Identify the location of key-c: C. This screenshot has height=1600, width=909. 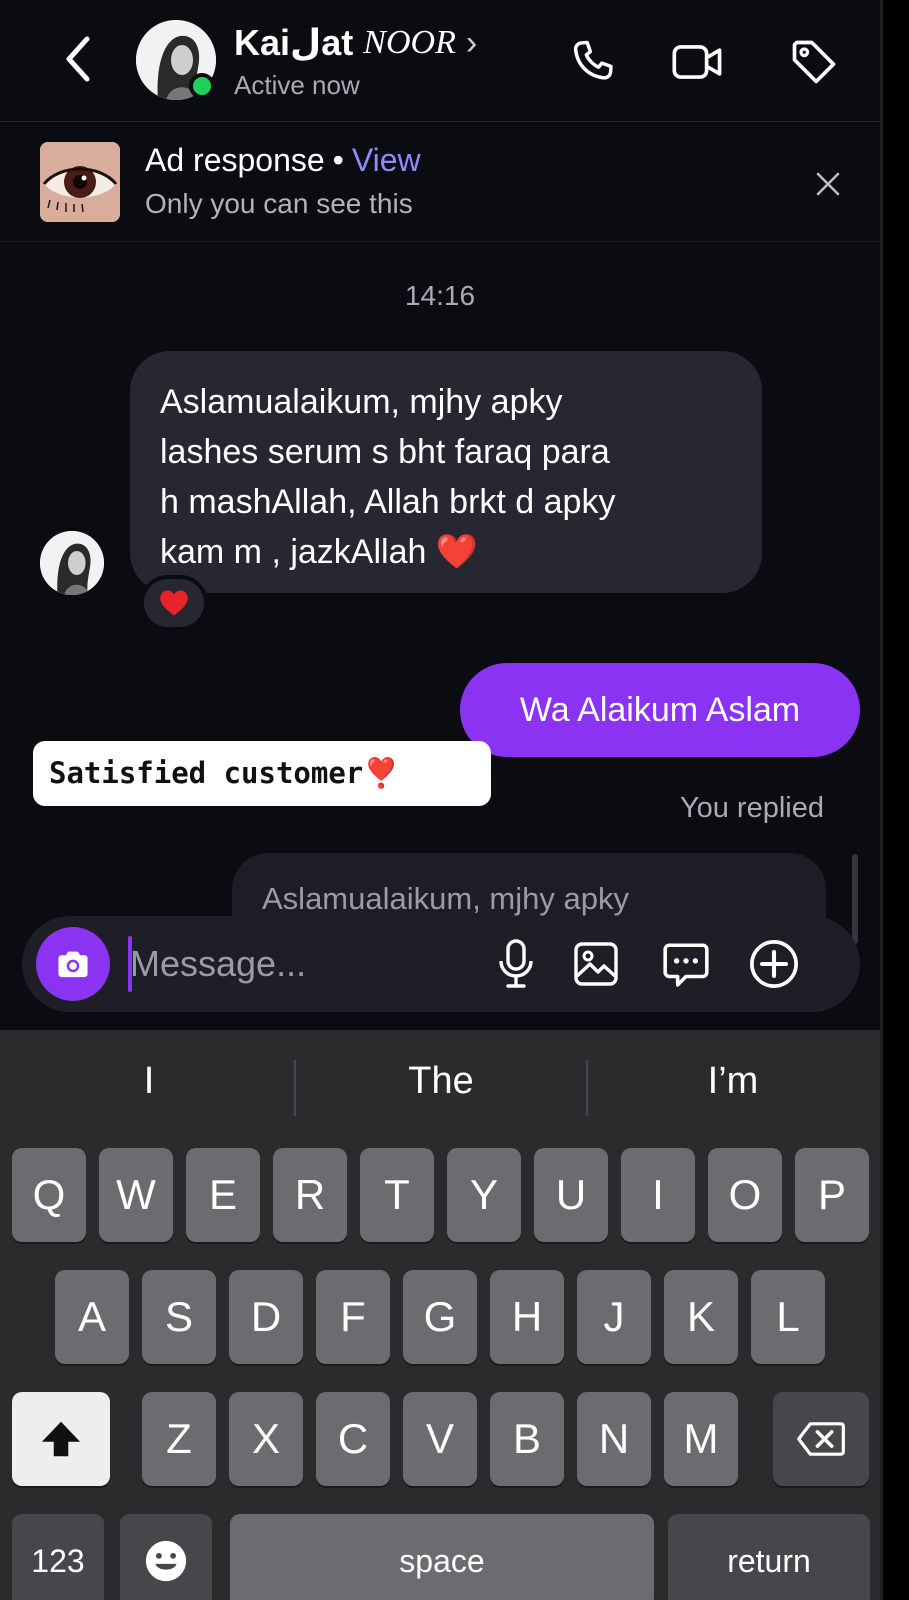
(353, 1439).